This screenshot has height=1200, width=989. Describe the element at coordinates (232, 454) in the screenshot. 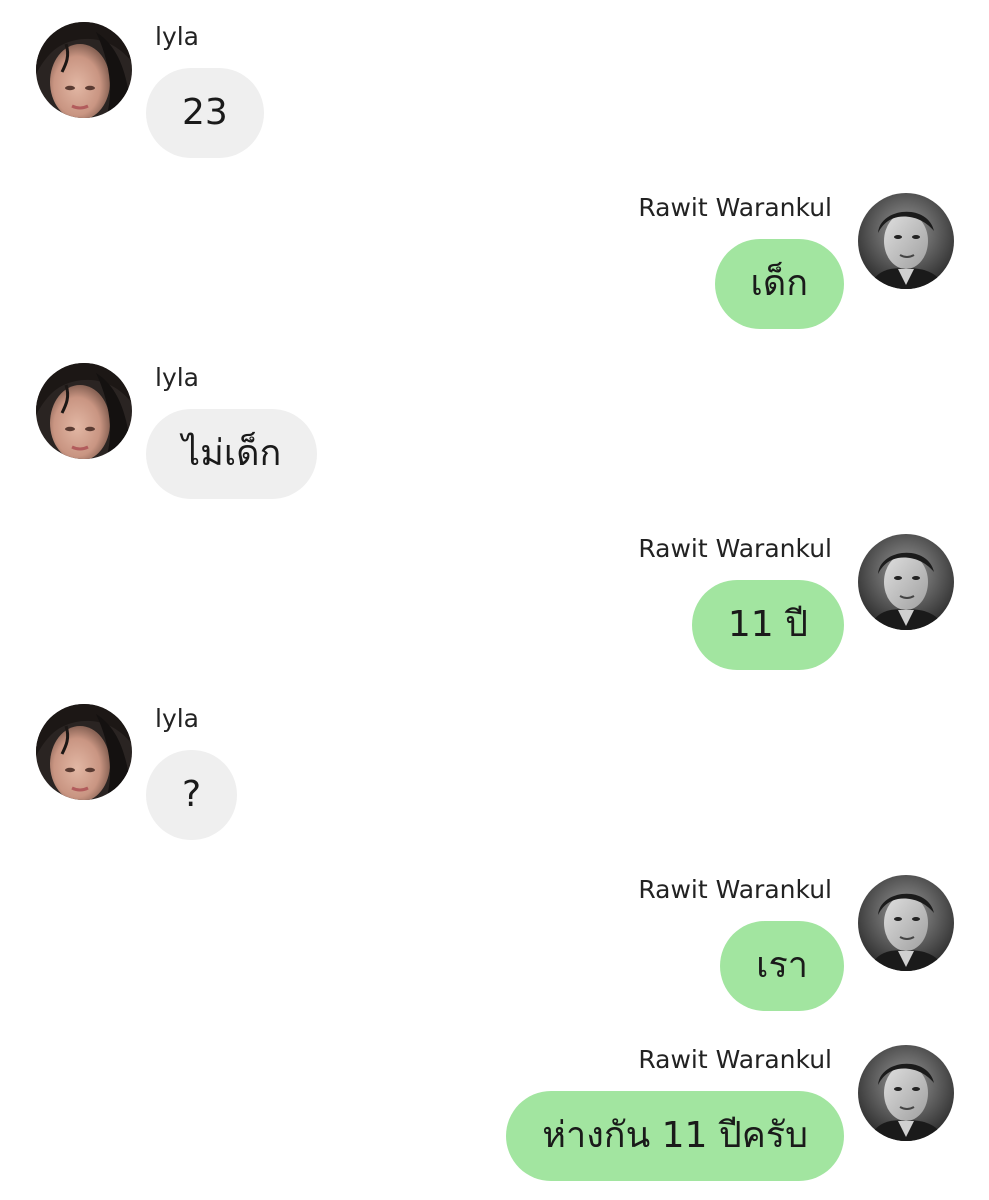

I see `message-bubble: ไม่เด็ก` at that location.